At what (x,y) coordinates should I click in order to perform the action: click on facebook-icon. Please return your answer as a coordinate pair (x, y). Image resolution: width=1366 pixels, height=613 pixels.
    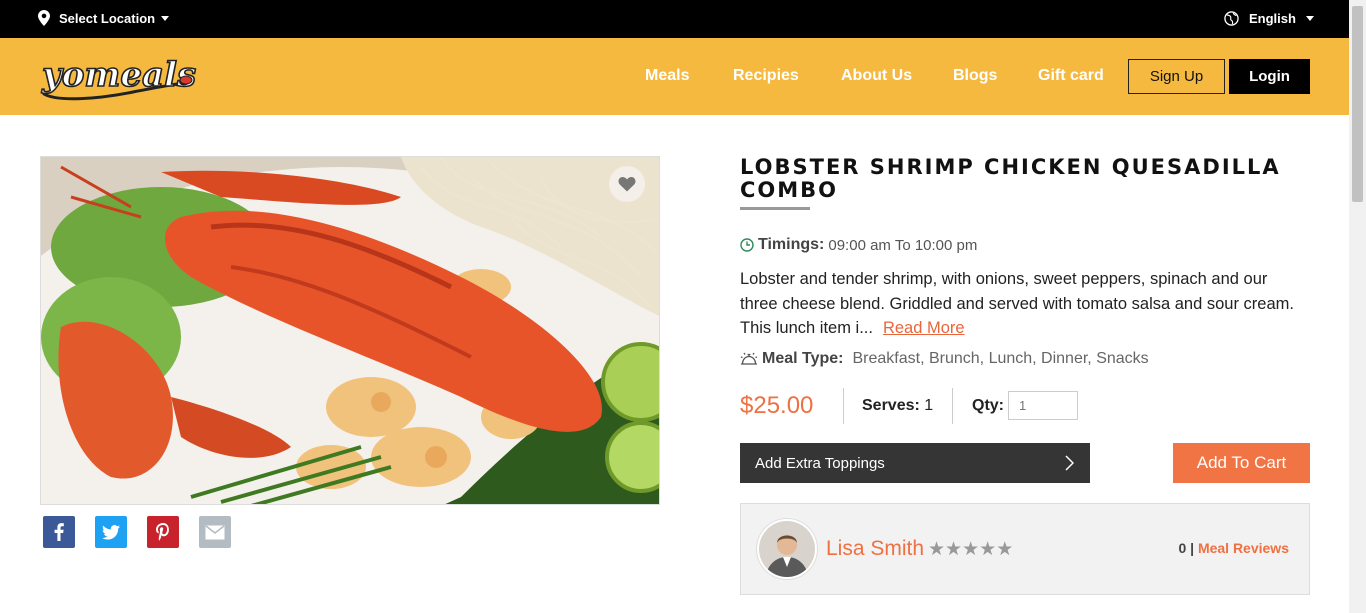
    Looking at the image, I should click on (59, 532).